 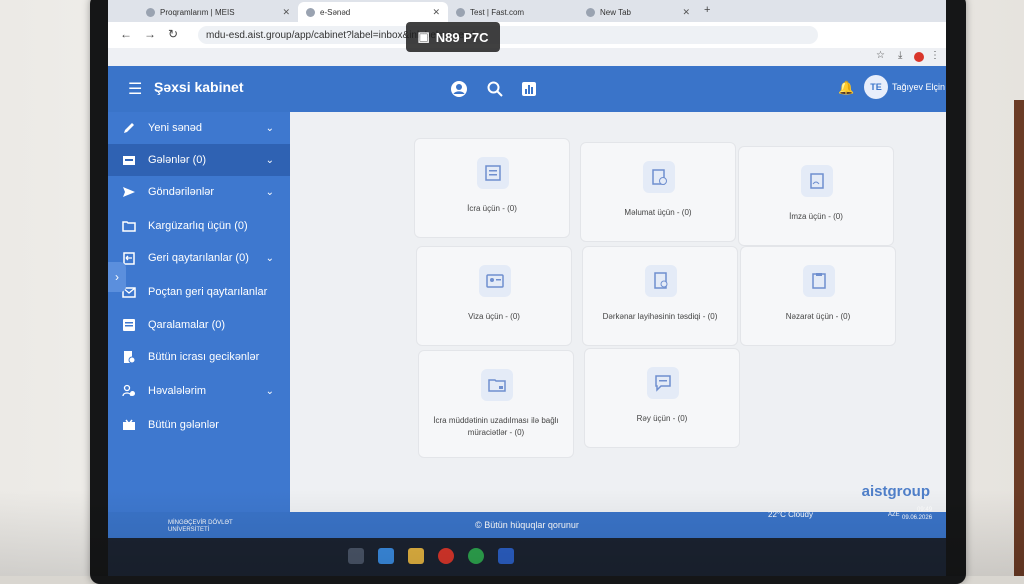 I want to click on weather-widget: 22°C Cloudy, so click(x=790, y=514).